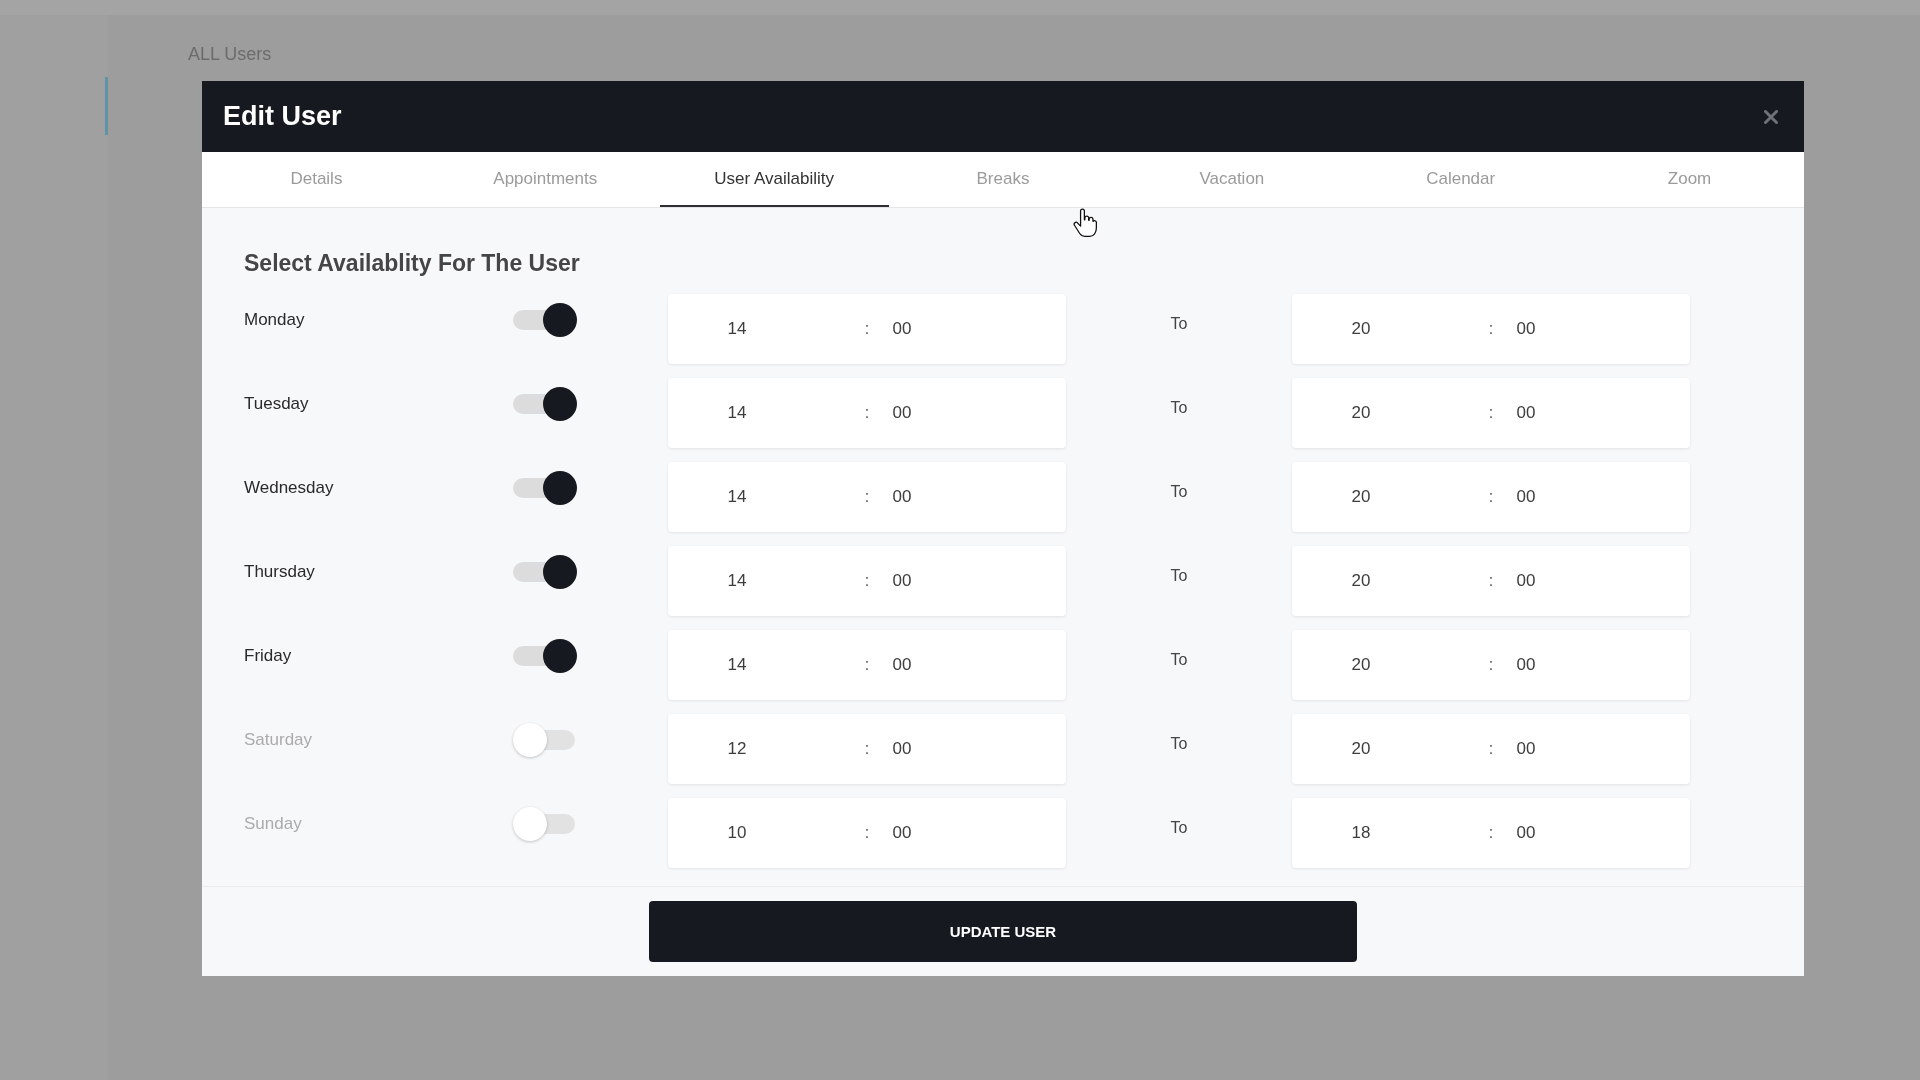  What do you see at coordinates (737, 833) in the screenshot?
I see `hour-input: 10` at bounding box center [737, 833].